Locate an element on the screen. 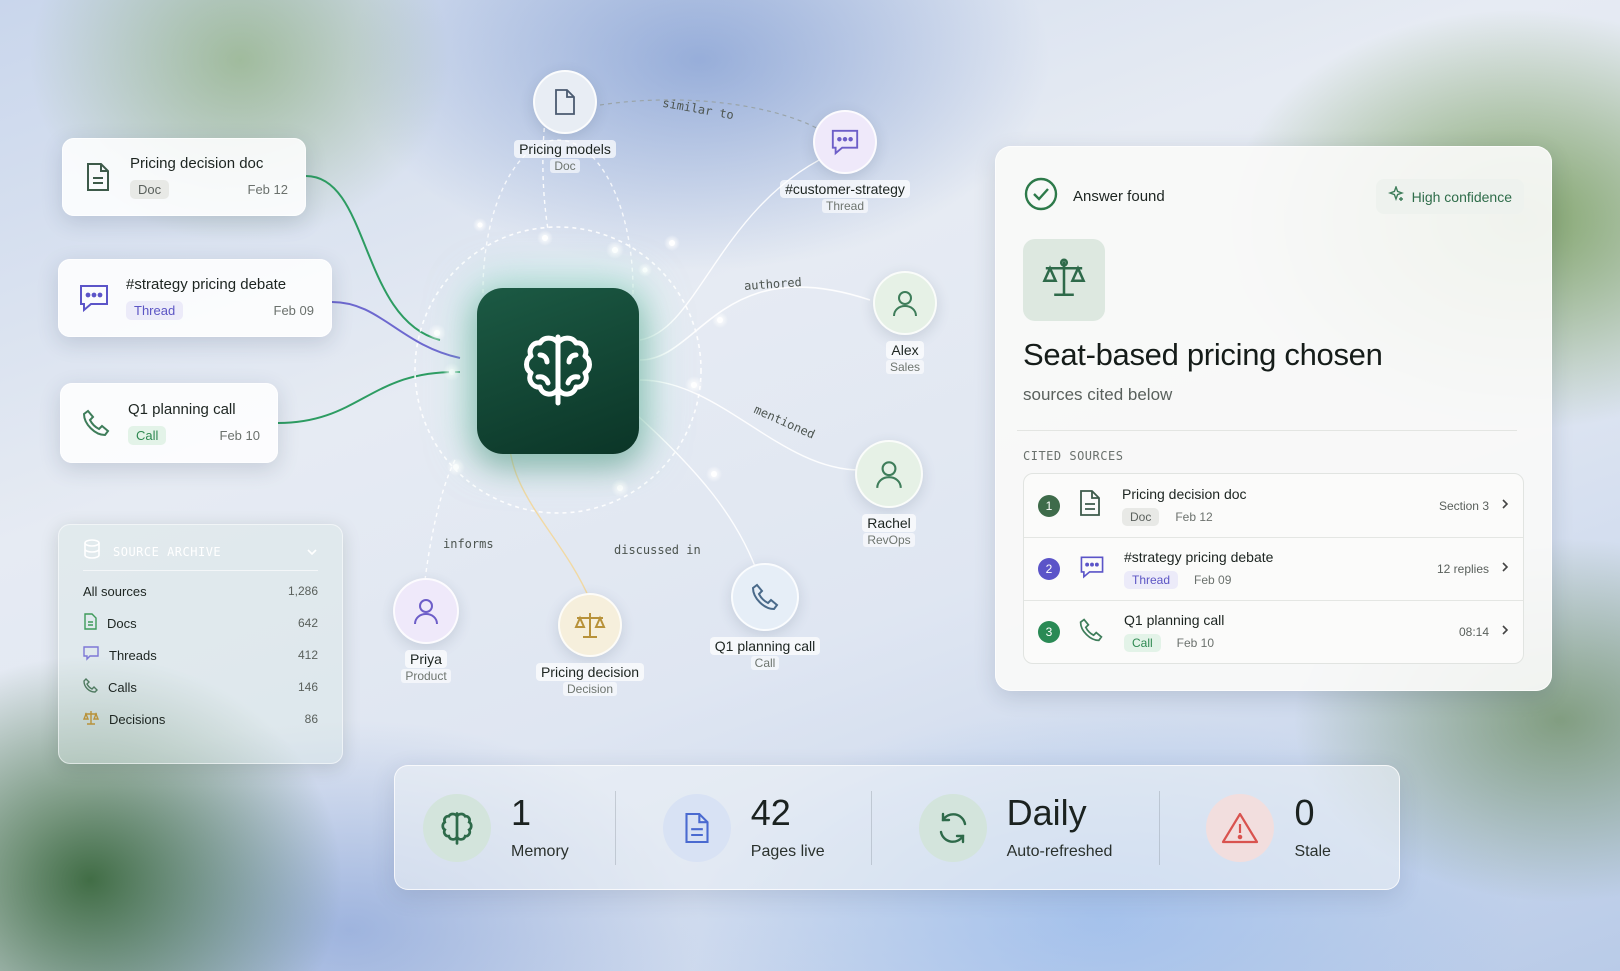 The width and height of the screenshot is (1620, 971). cited-date: Feb 10 is located at coordinates (1195, 643).